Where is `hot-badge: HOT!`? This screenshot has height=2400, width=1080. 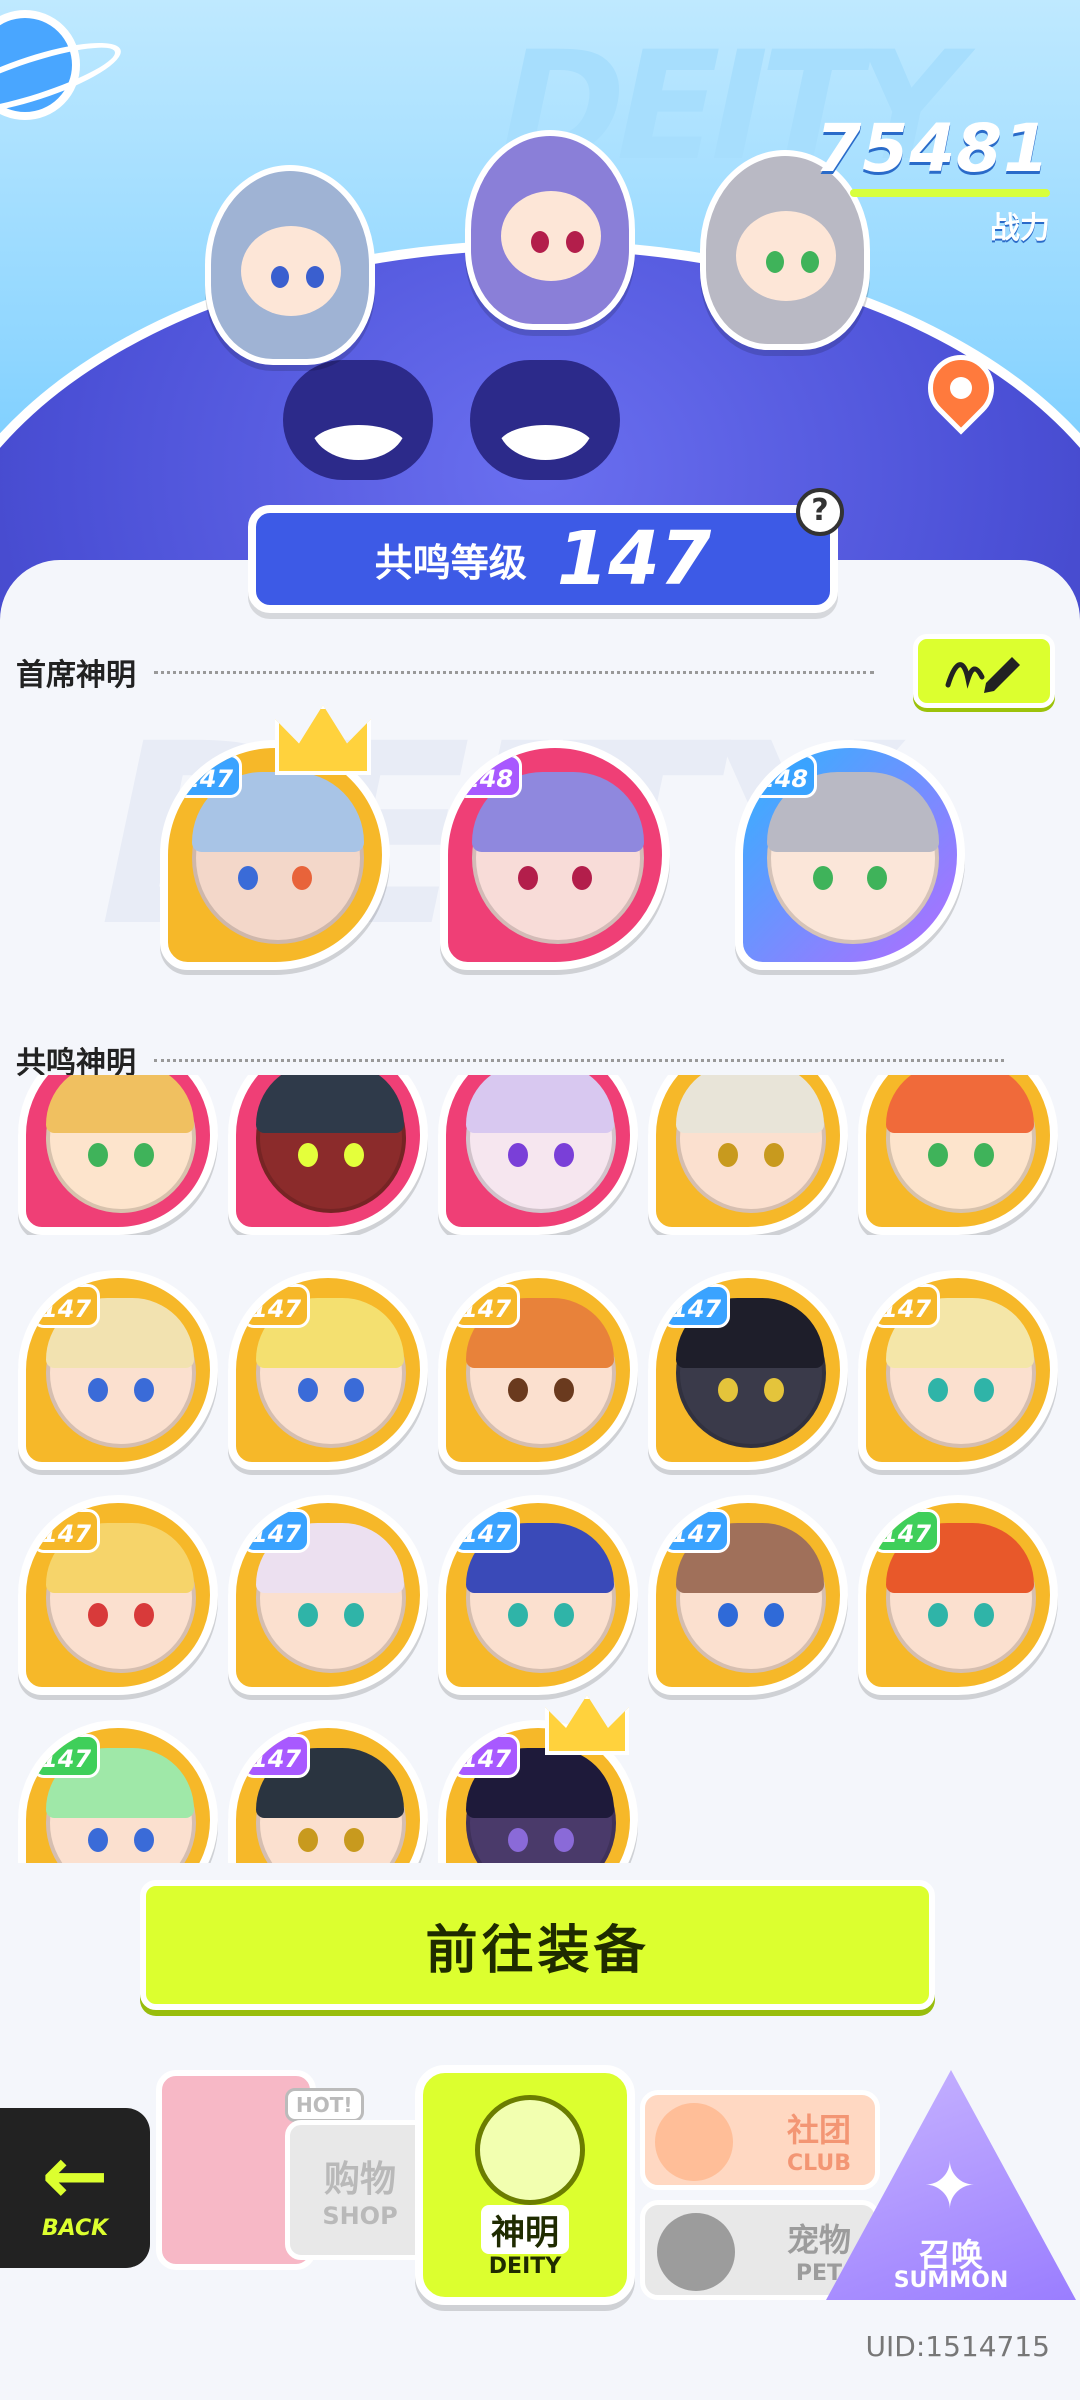 hot-badge: HOT! is located at coordinates (324, 2105).